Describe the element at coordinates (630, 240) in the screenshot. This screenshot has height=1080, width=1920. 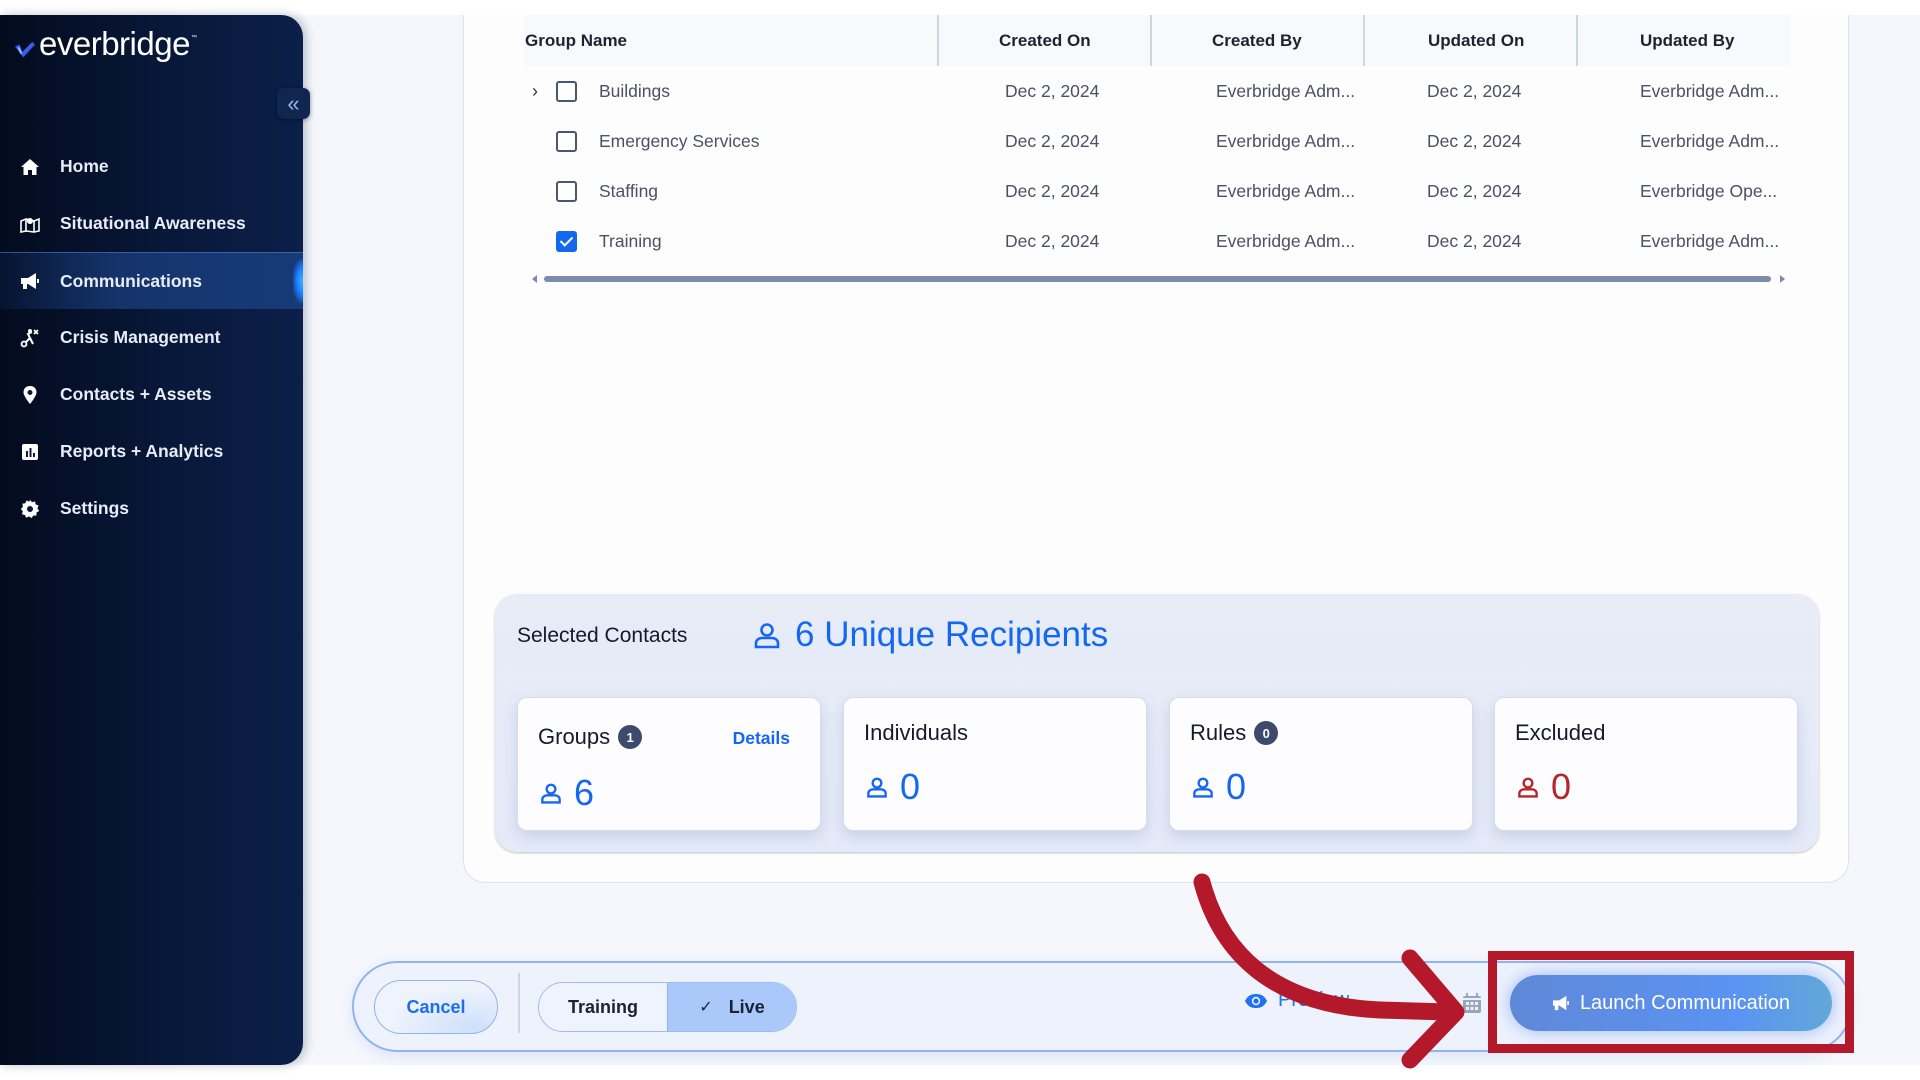
I see `cell-group-name: Training` at that location.